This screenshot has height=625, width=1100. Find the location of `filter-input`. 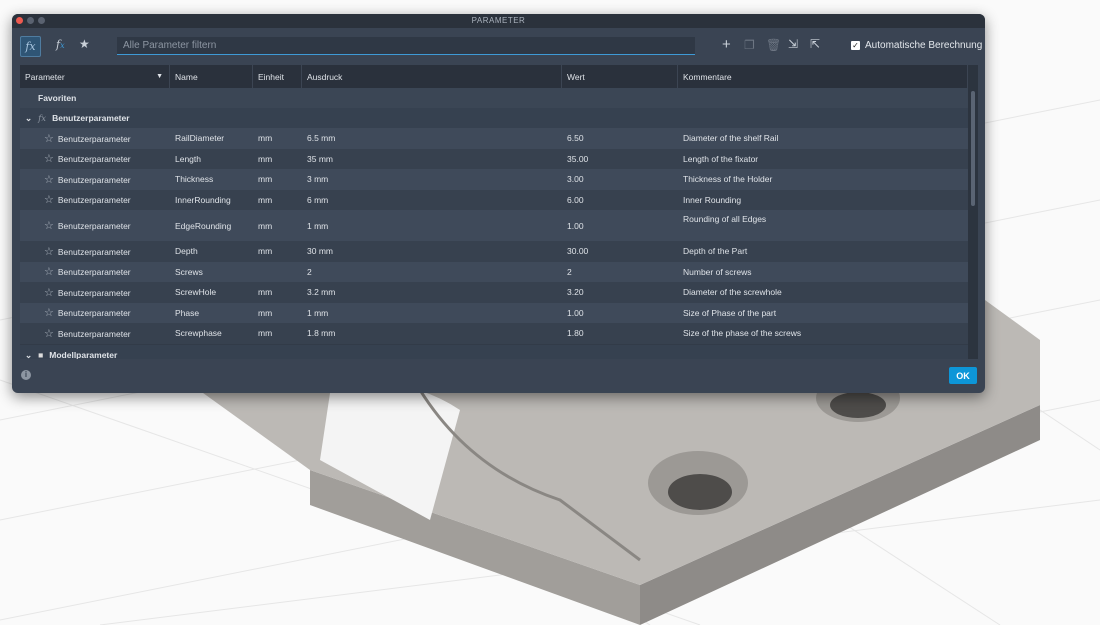

filter-input is located at coordinates (406, 46).